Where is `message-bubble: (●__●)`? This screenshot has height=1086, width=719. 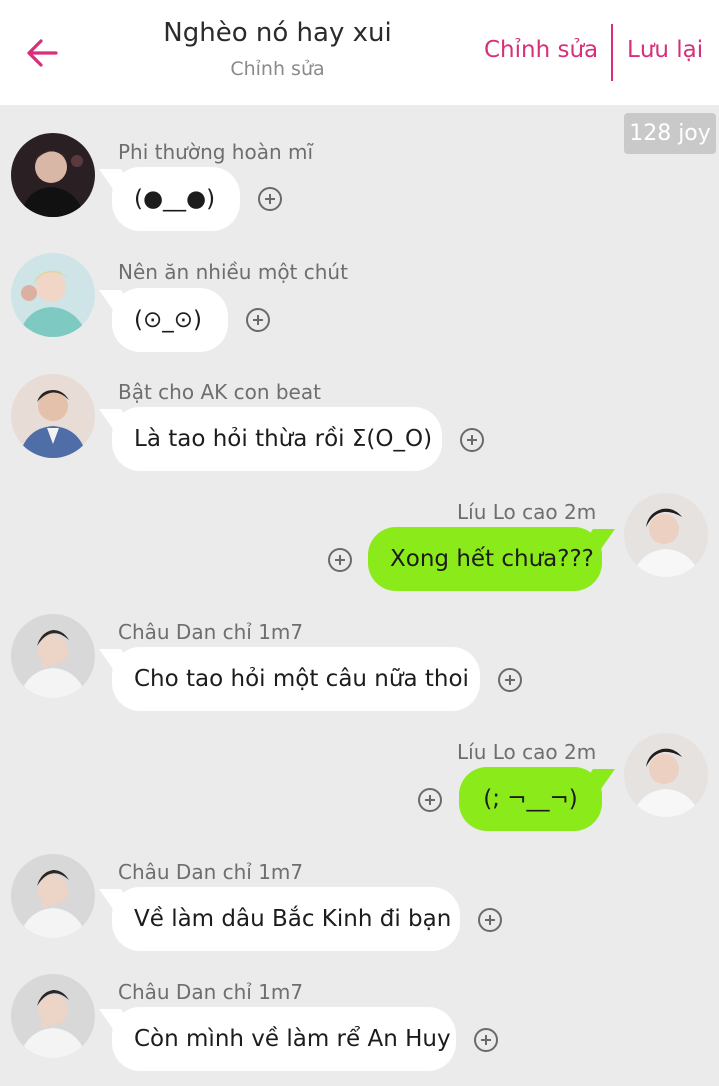 message-bubble: (●__●) is located at coordinates (176, 199).